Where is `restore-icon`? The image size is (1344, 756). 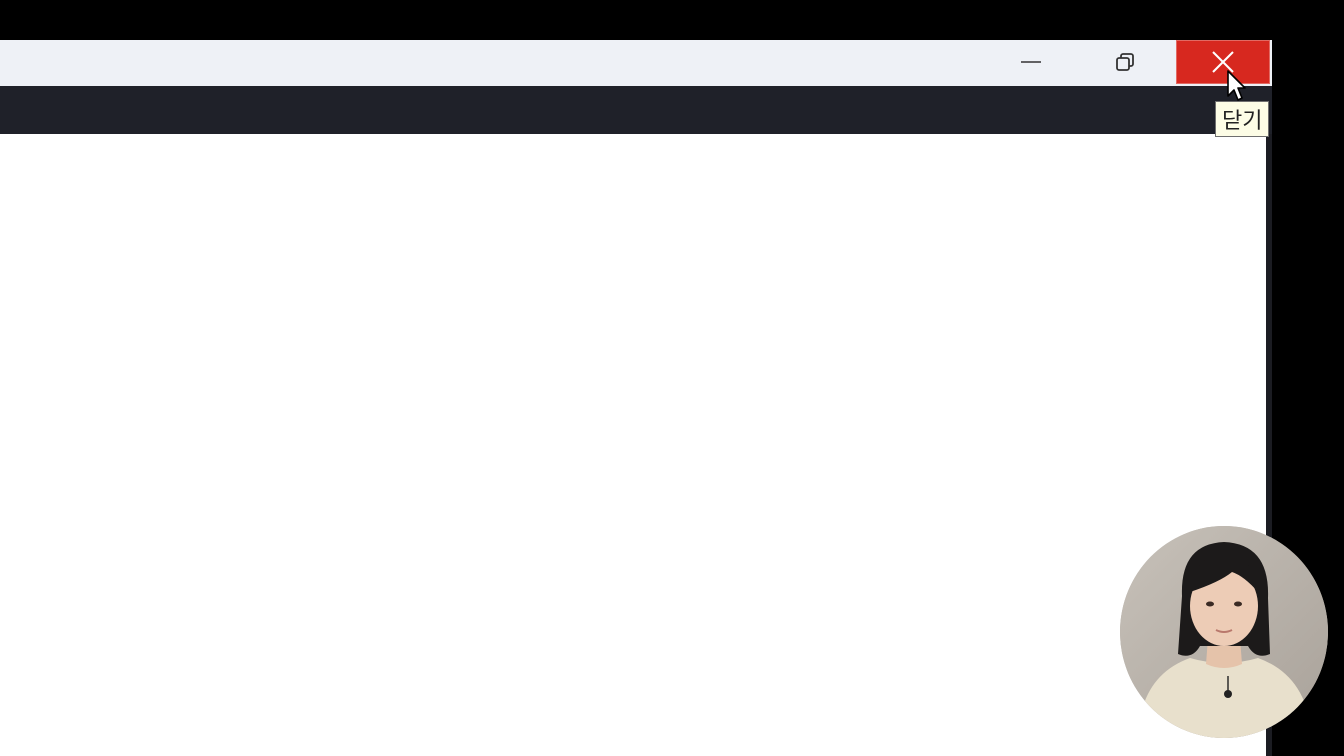 restore-icon is located at coordinates (1125, 62).